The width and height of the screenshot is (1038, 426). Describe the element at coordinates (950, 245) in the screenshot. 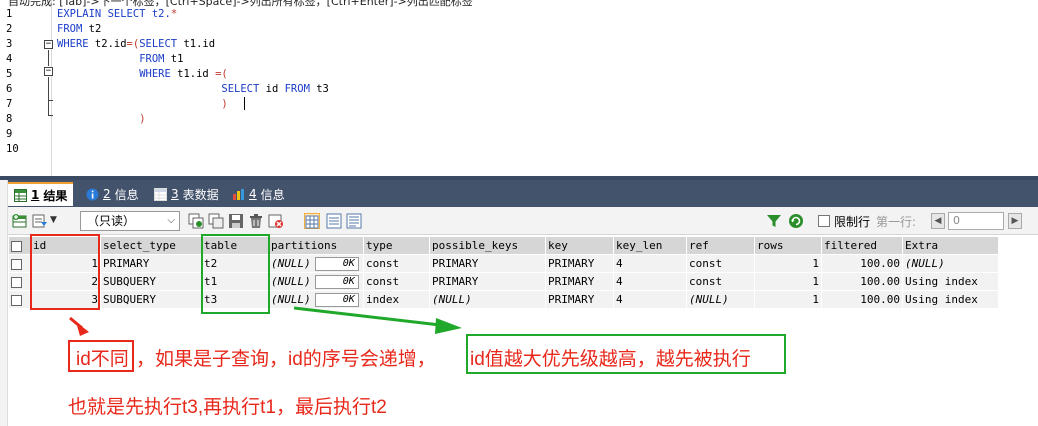

I see `column-header-extra: Extra` at that location.